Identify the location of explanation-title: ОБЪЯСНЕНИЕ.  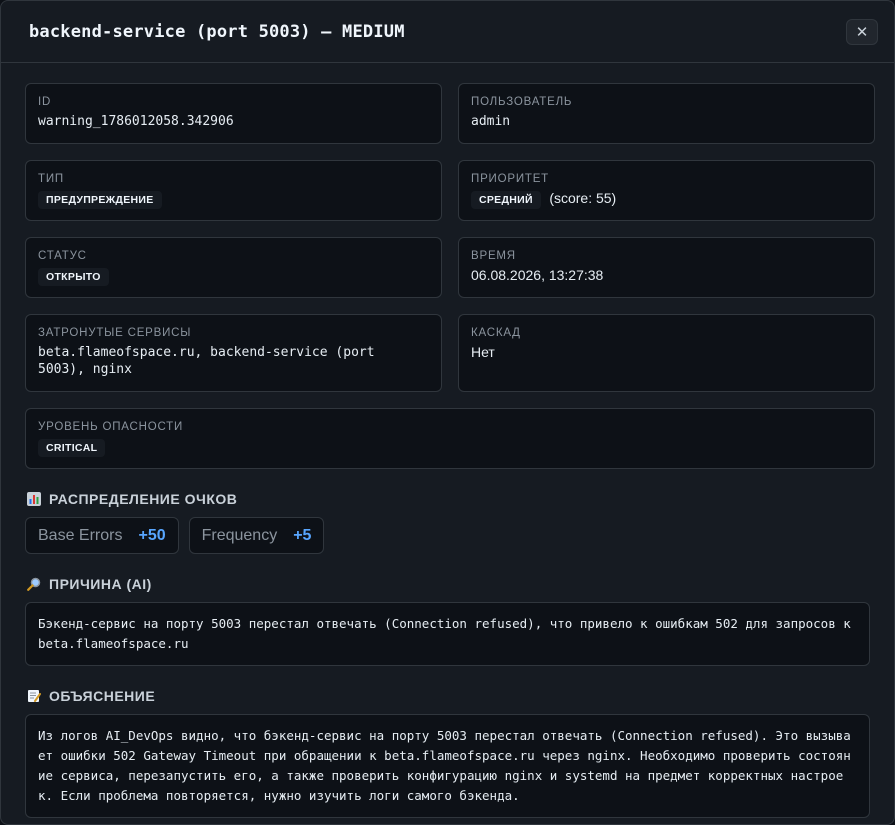
(102, 696).